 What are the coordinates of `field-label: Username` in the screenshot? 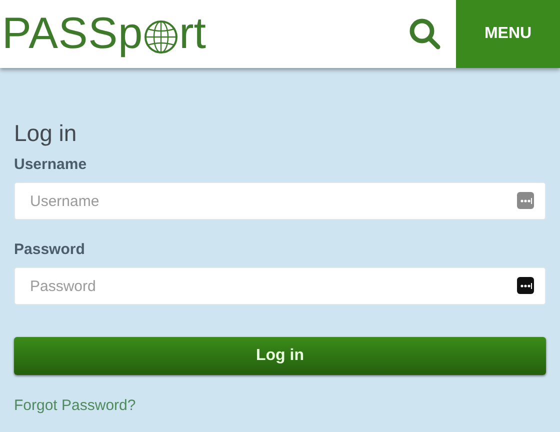 It's located at (51, 164).